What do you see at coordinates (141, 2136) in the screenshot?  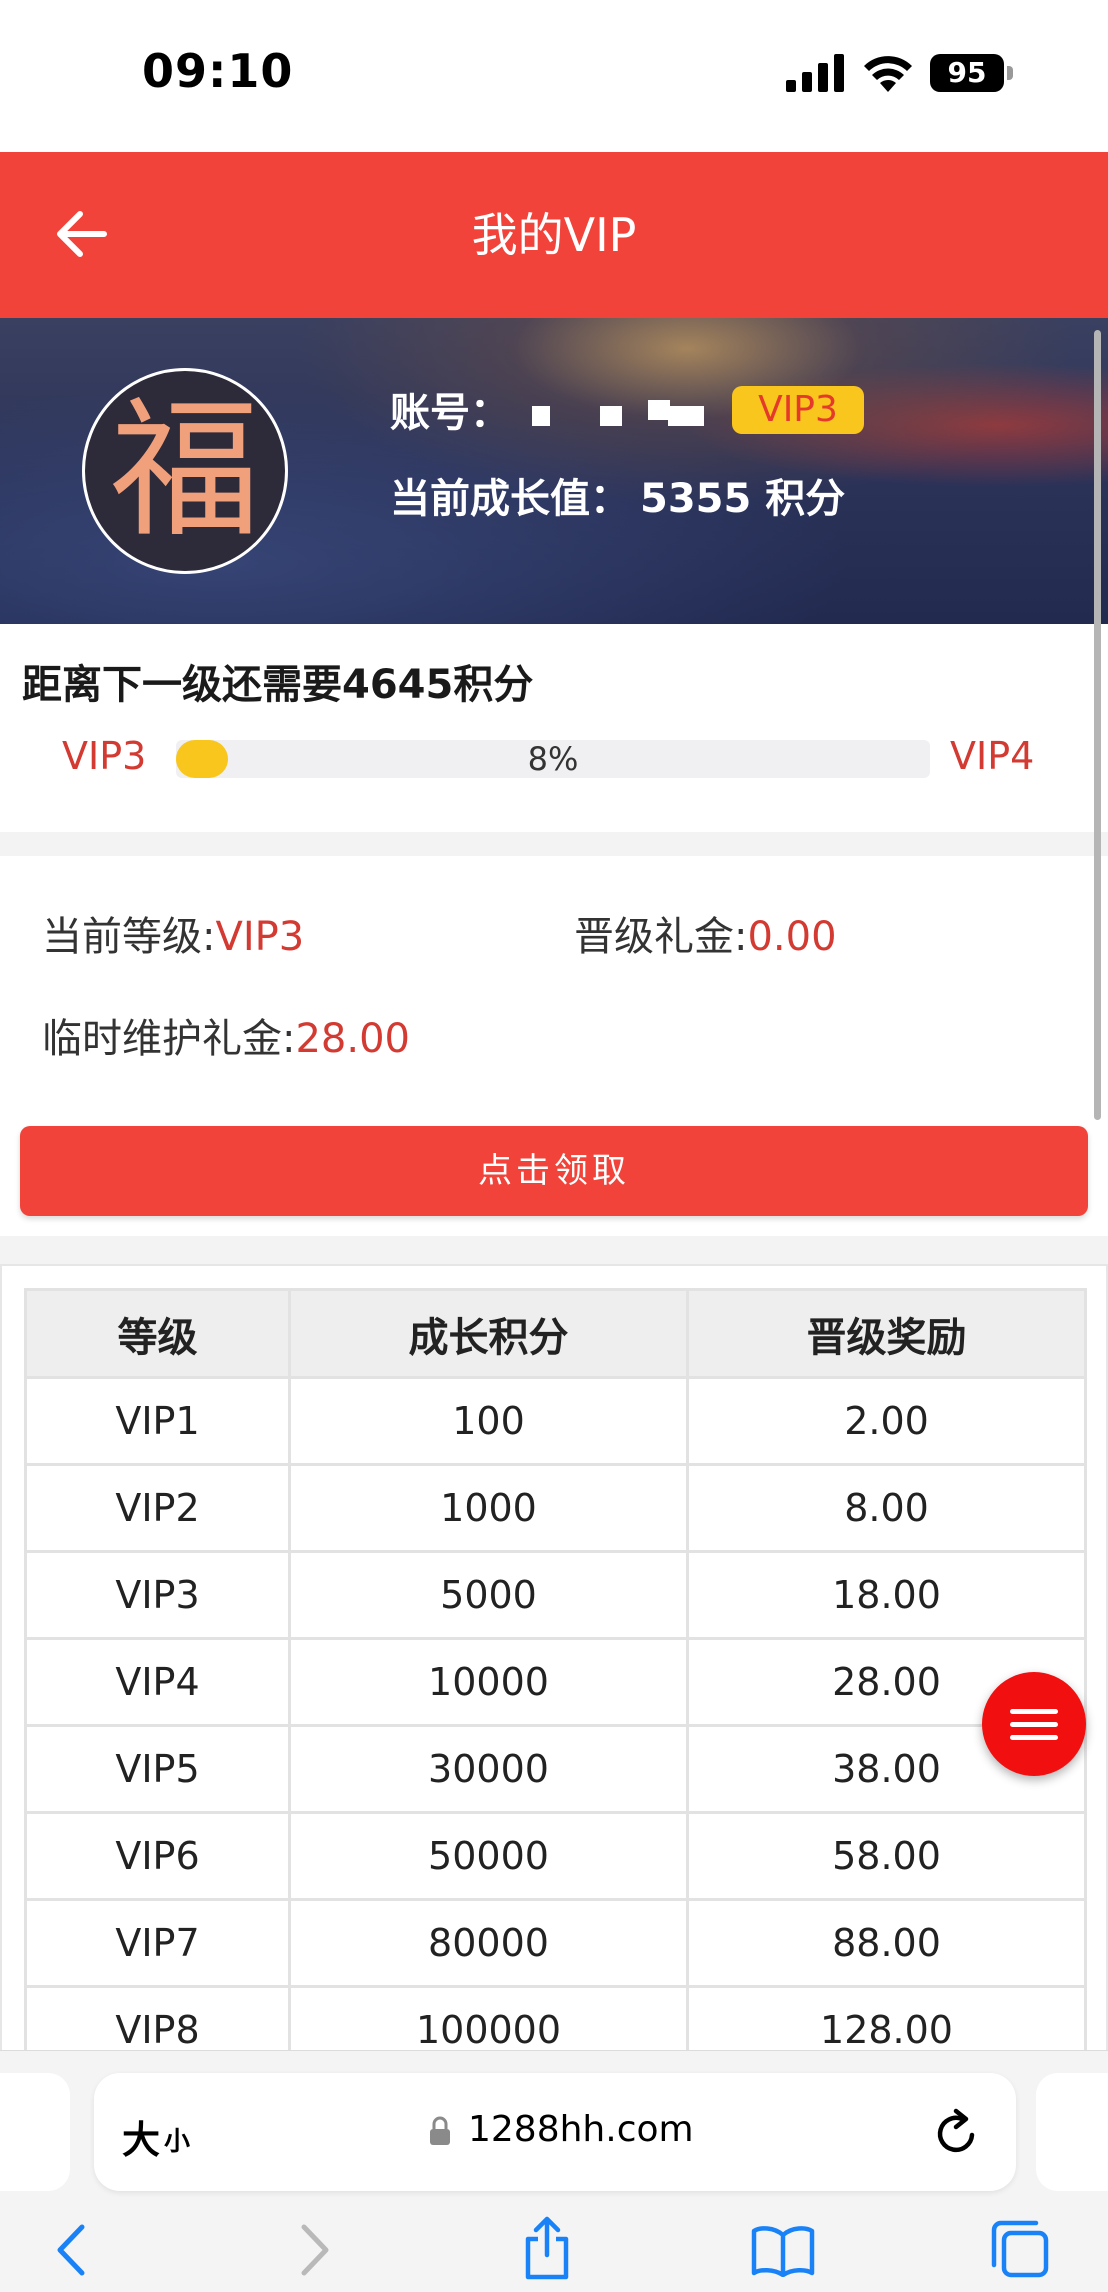 I see `text-size-button: 大` at bounding box center [141, 2136].